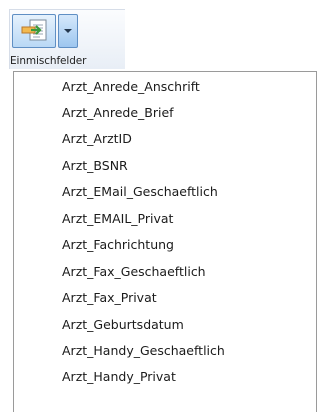 The image size is (323, 412). I want to click on ribbon-group: Einmischfelder, so click(67, 39).